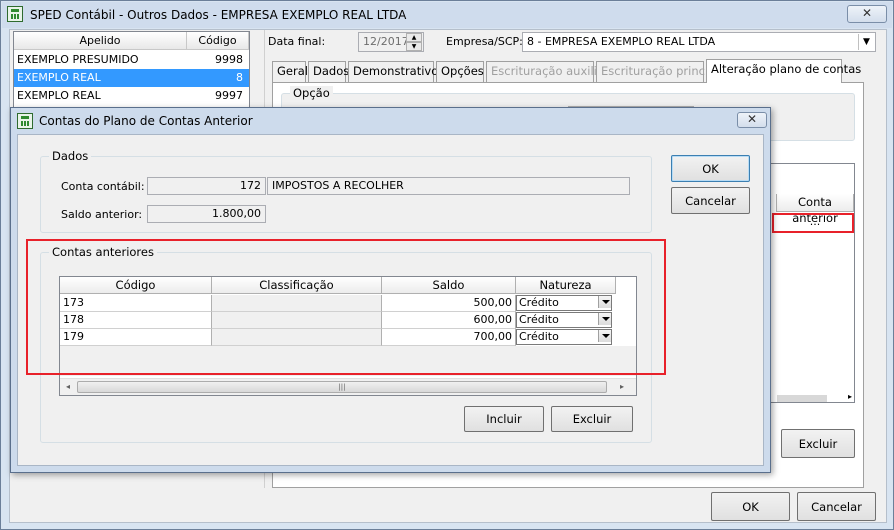 The width and height of the screenshot is (894, 530). Describe the element at coordinates (290, 71) in the screenshot. I see `tab-geral: Geral` at that location.